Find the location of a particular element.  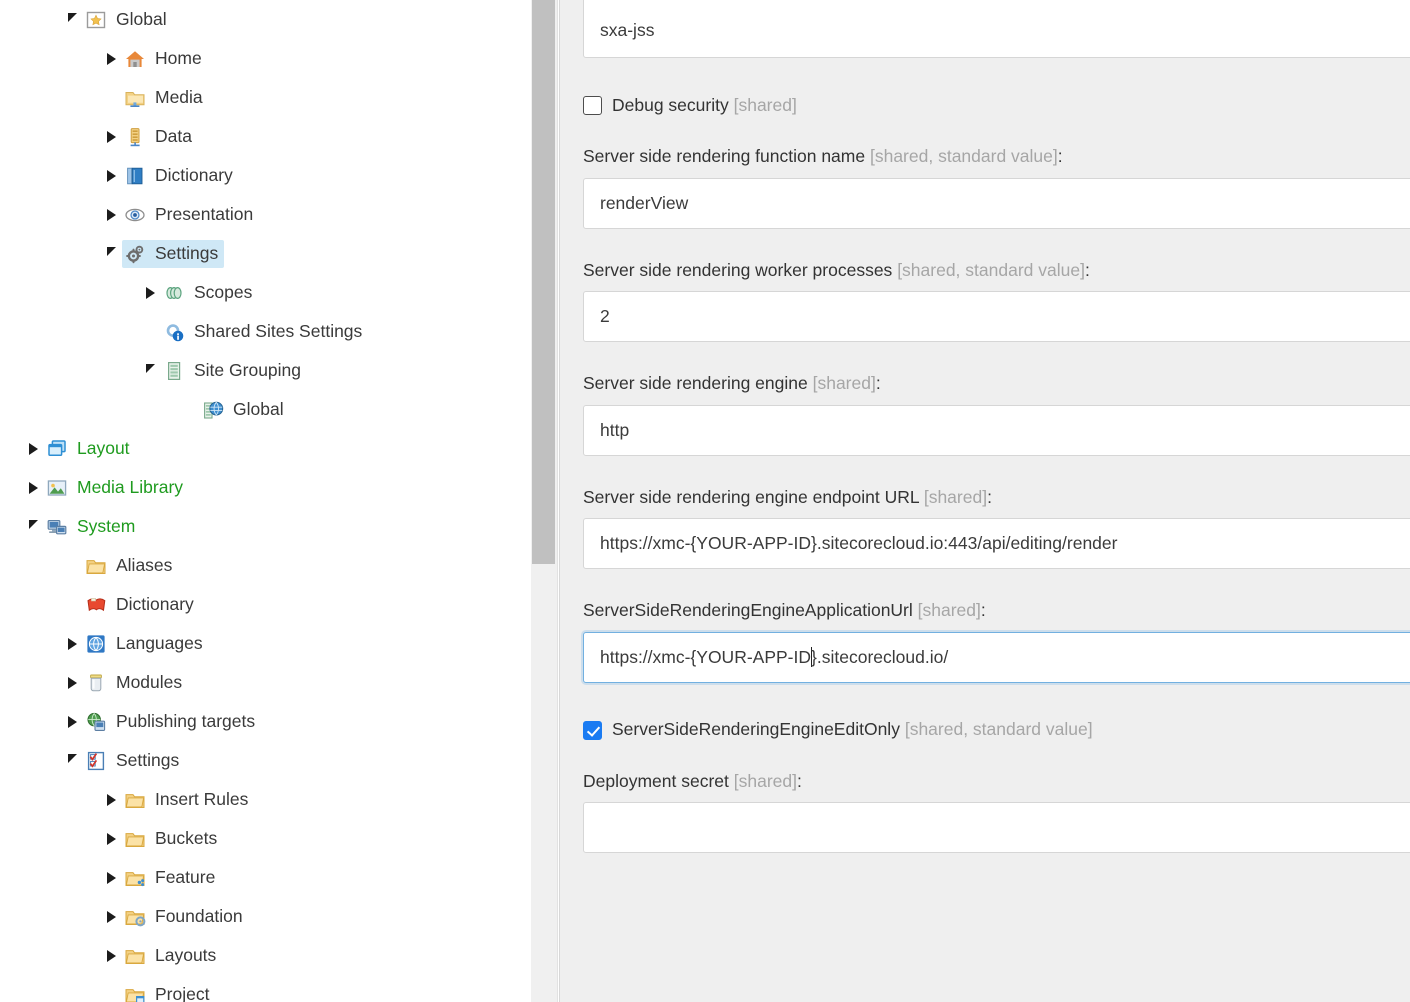

tree-item-shared-sites-settings: Shared Sites Settings is located at coordinates (265, 331).